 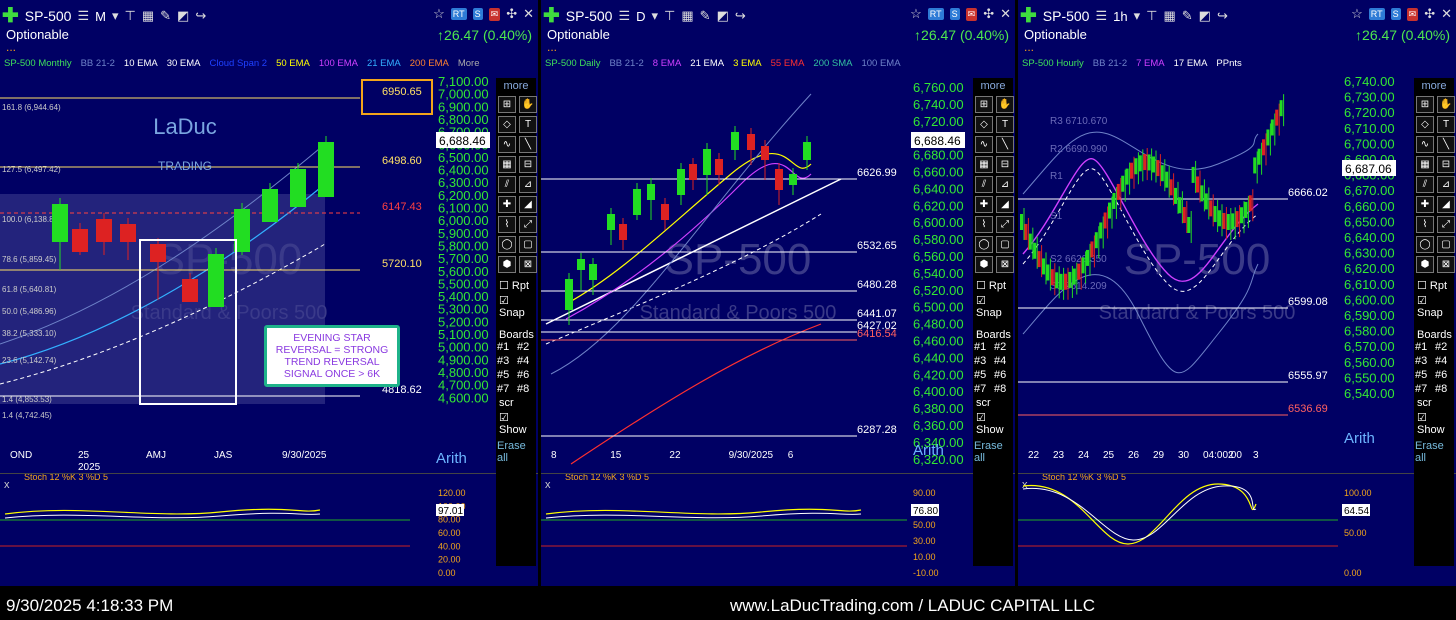 I want to click on add-symbol-icon: ✚, so click(x=1028, y=16).